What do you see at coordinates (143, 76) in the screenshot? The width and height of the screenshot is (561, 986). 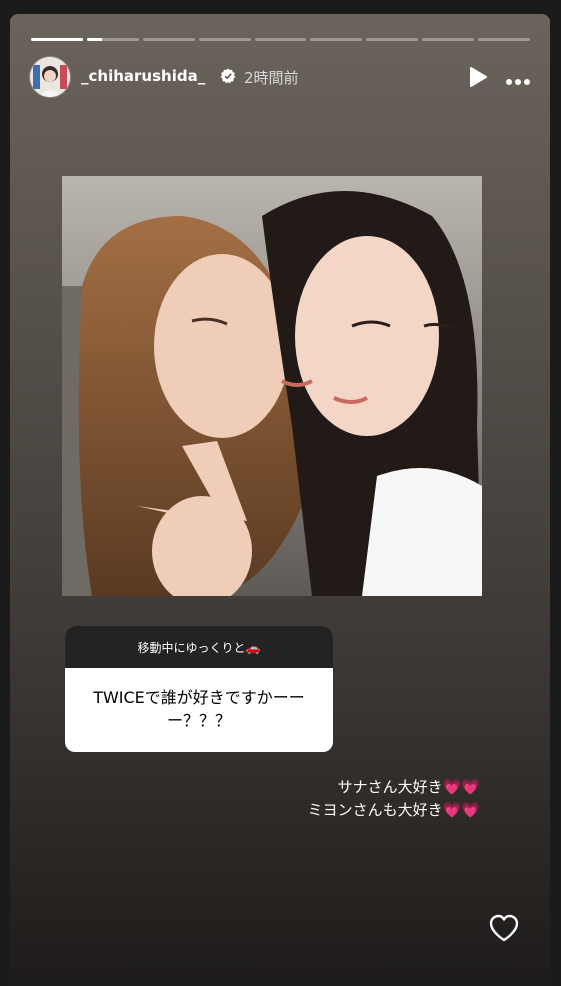 I see `username: _chiharushida_` at bounding box center [143, 76].